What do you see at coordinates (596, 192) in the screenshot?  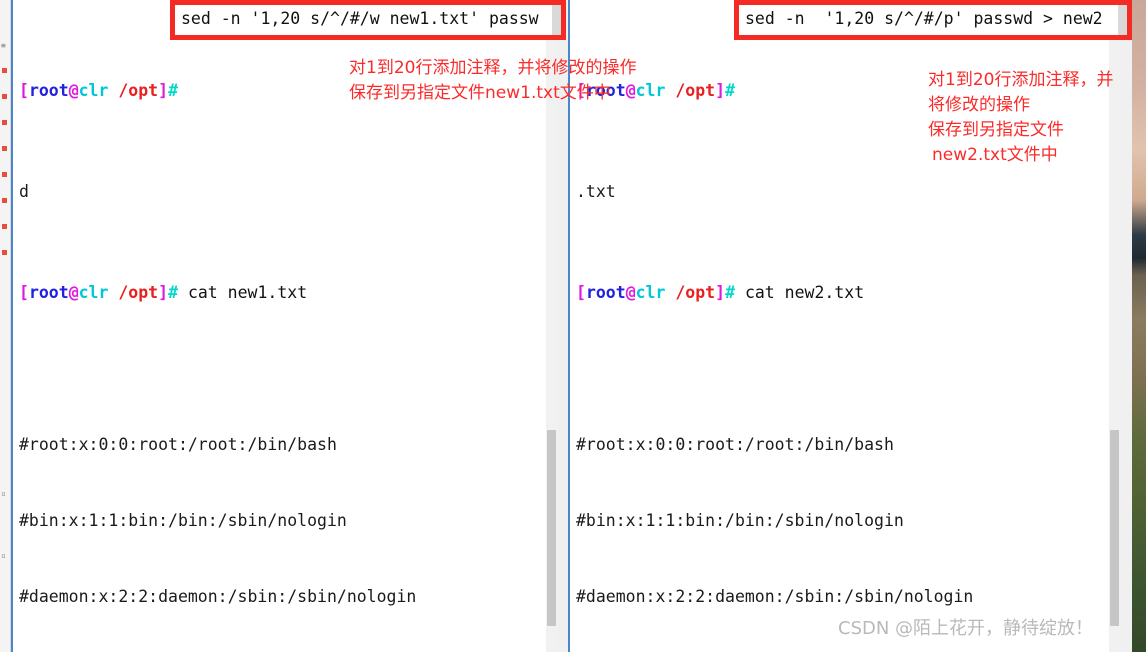 I see `command-wrap-line: .txt` at bounding box center [596, 192].